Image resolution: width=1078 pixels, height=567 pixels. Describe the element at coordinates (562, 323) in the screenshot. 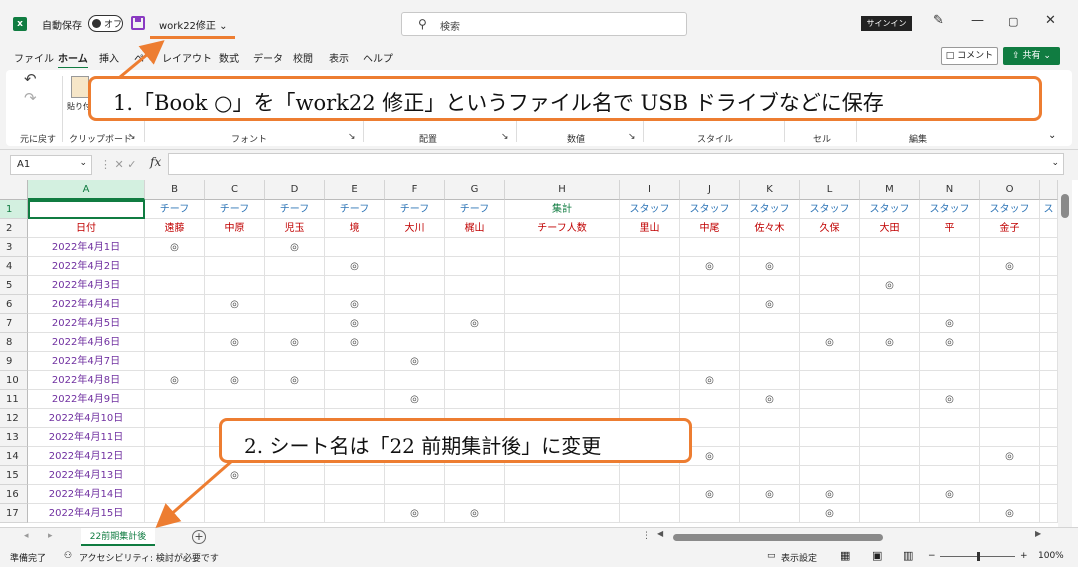

I see `cell-h7` at that location.